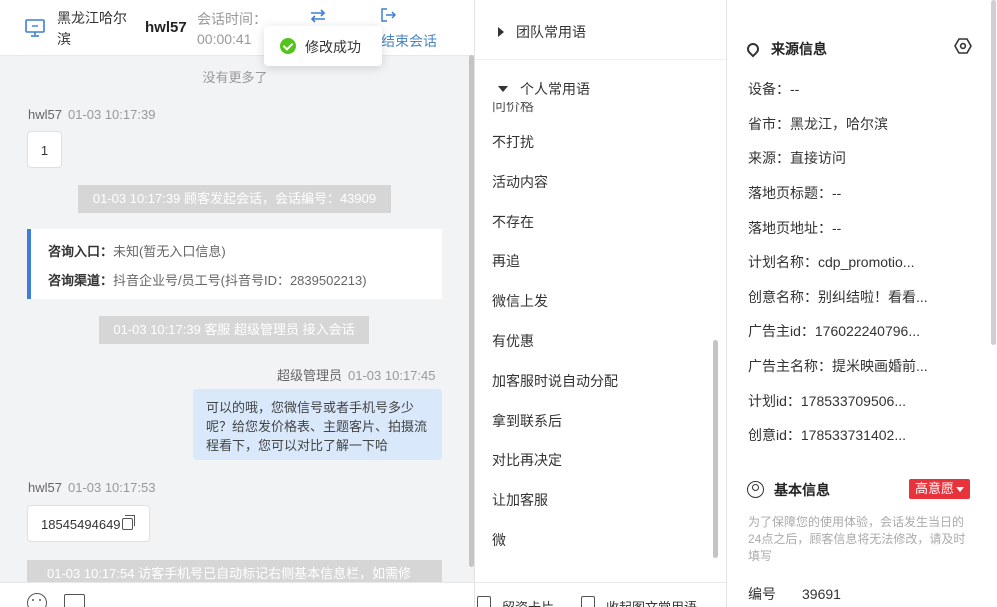  I want to click on toast-text: 修改成功, so click(333, 47).